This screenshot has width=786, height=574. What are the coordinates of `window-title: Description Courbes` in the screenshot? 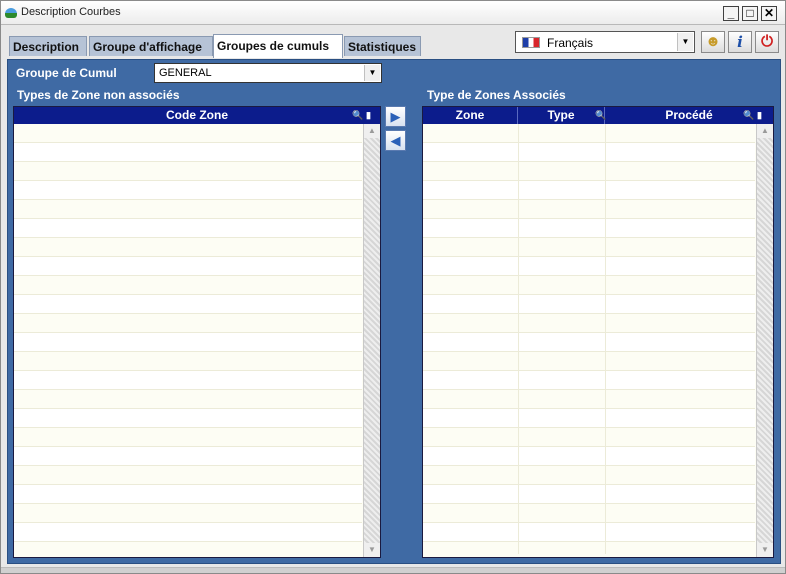 It's located at (71, 12).